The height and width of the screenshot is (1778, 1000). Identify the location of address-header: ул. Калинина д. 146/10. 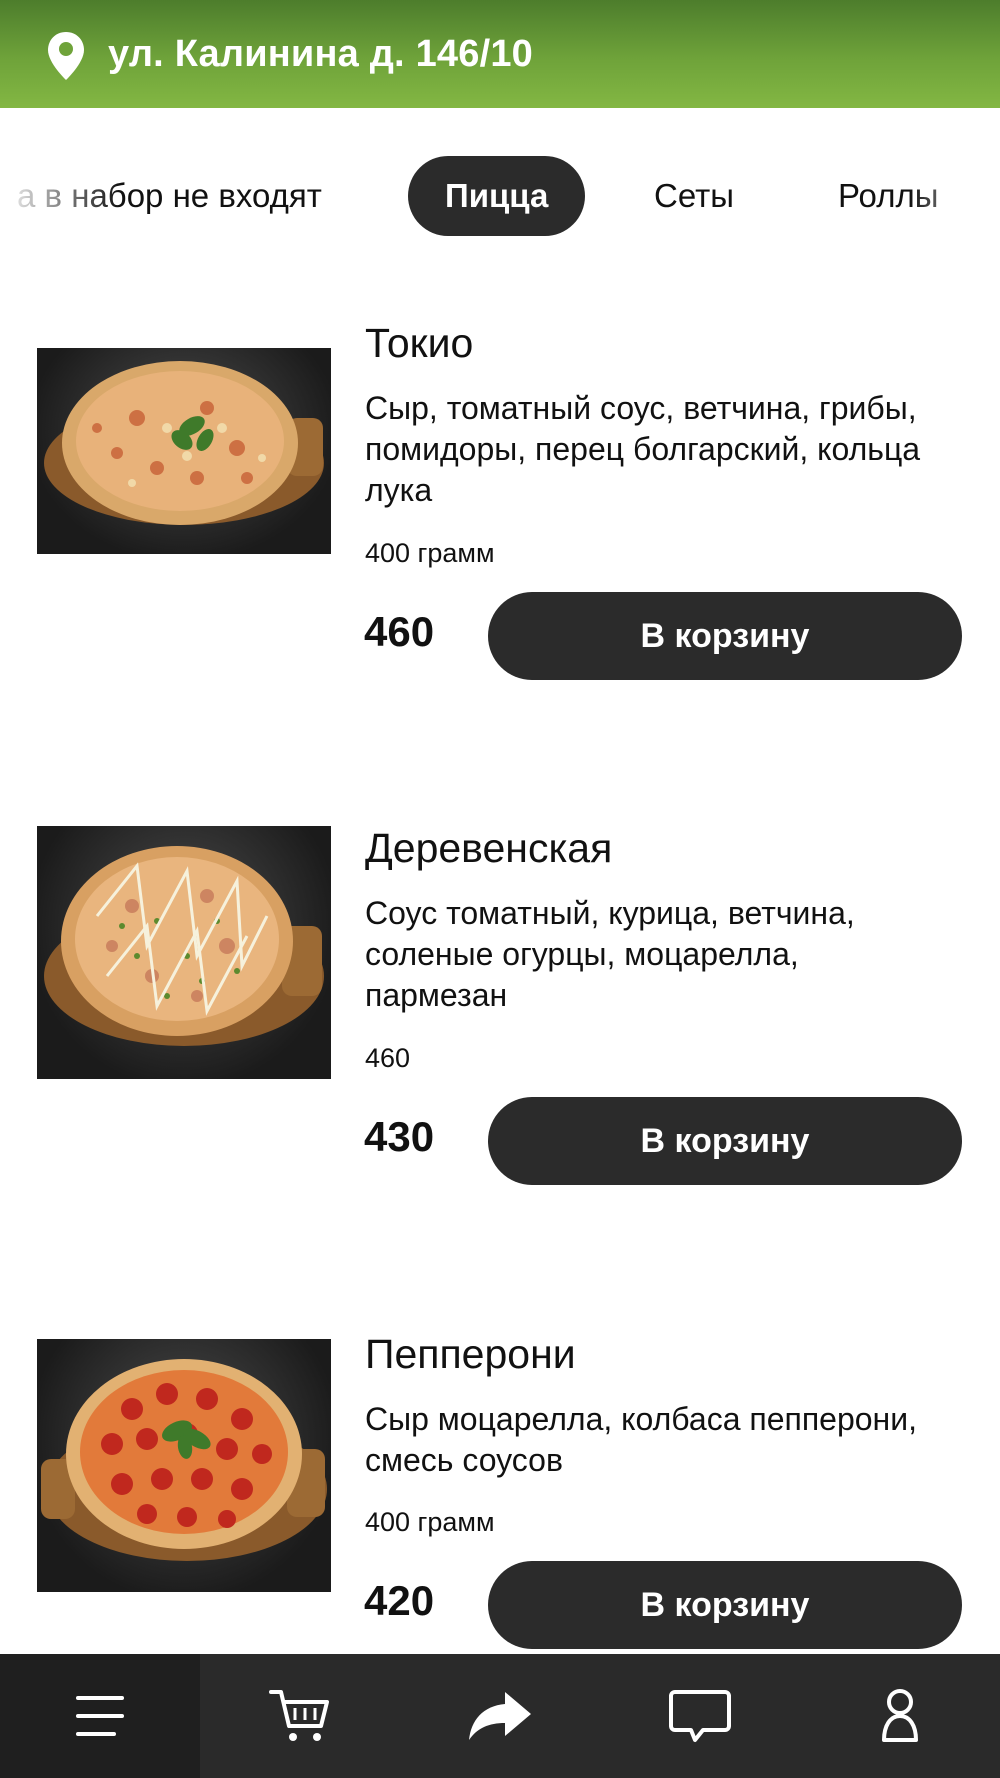
(500, 54).